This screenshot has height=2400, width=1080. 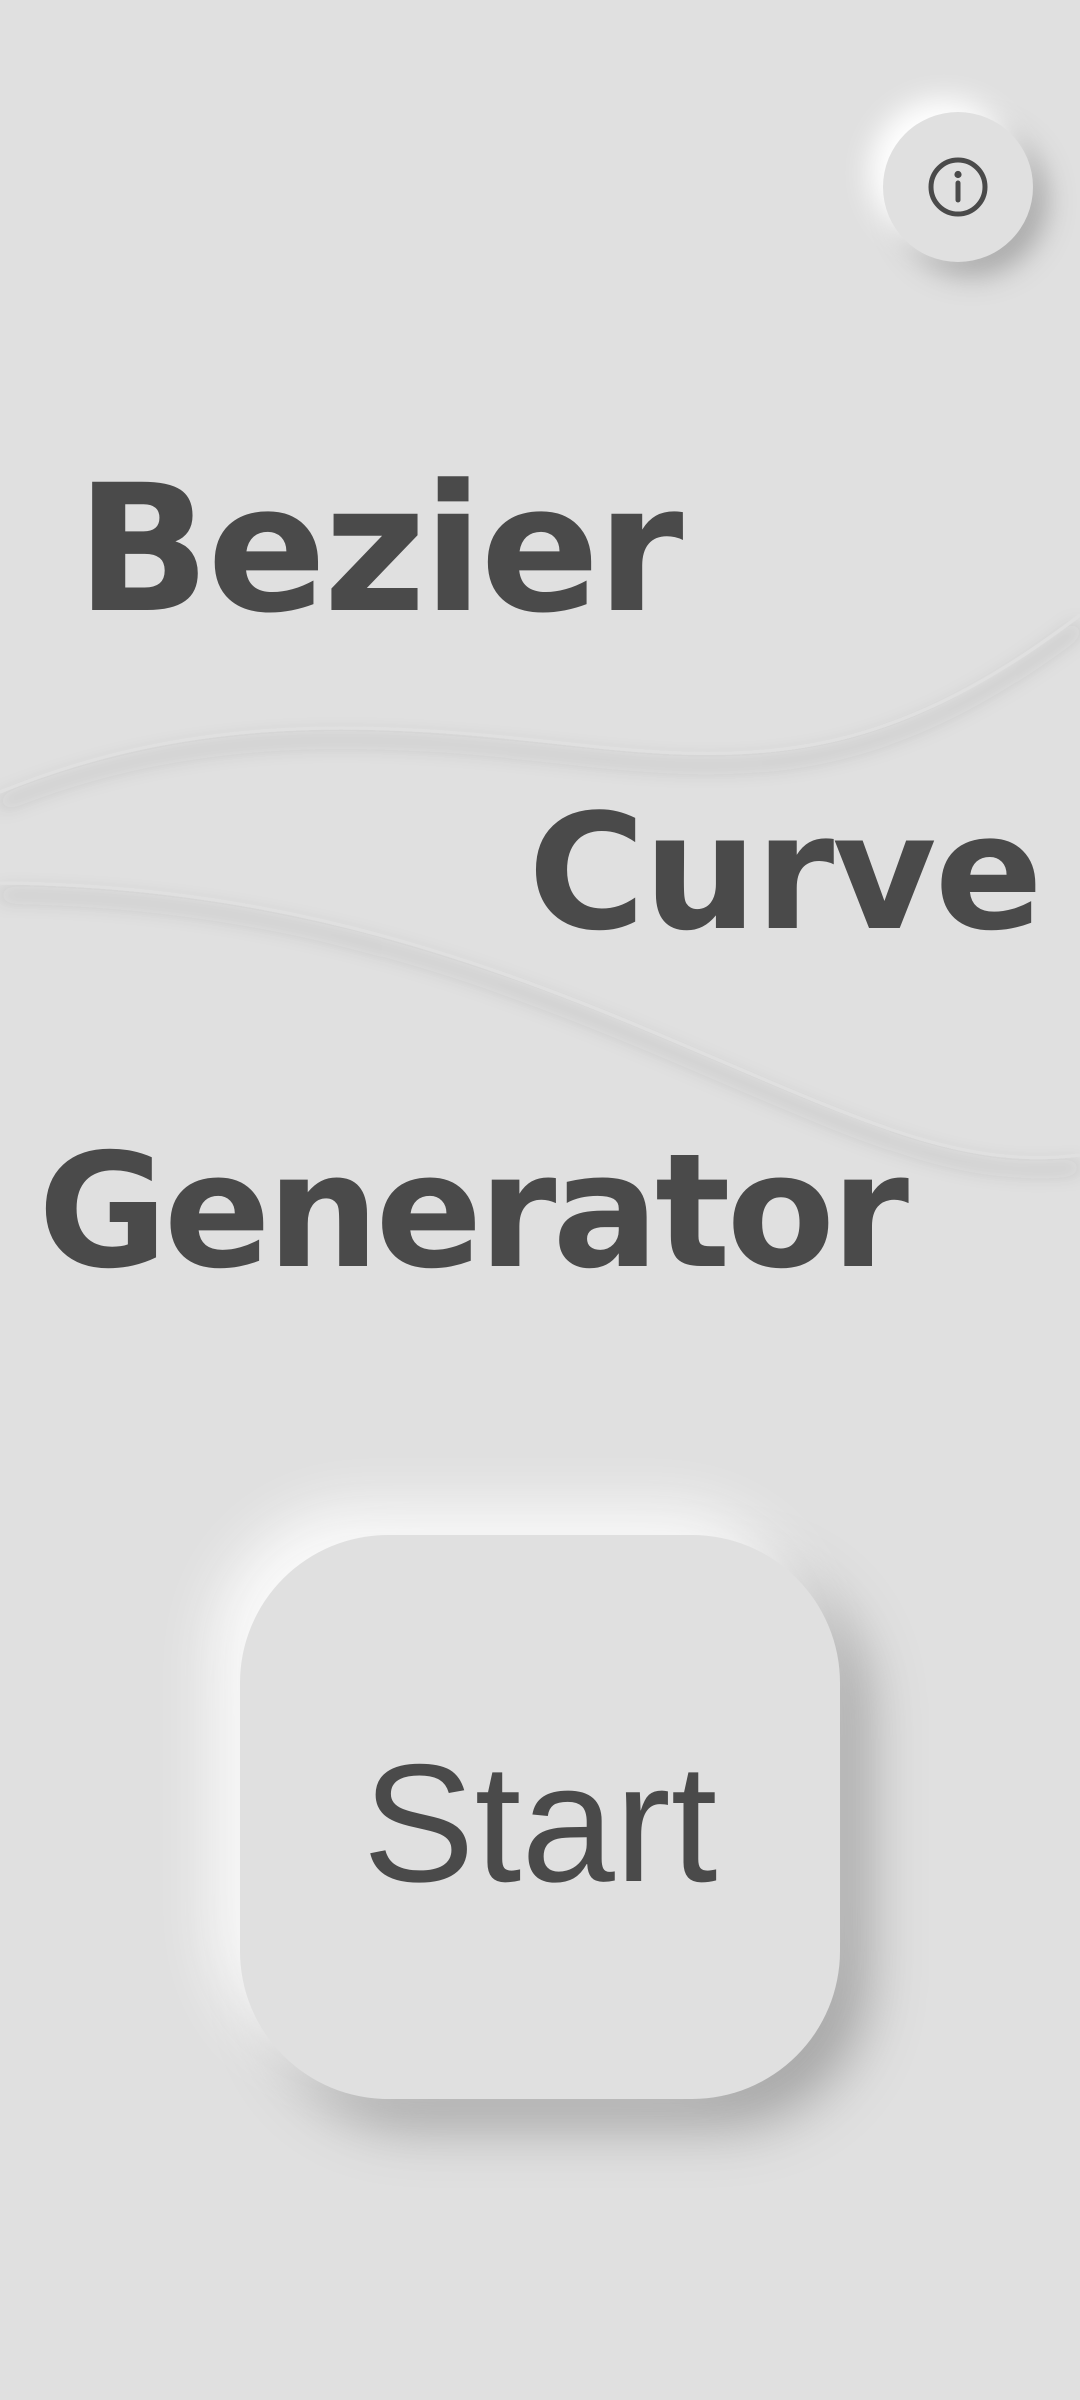 What do you see at coordinates (473, 1212) in the screenshot?
I see `title-generator: Generator` at bounding box center [473, 1212].